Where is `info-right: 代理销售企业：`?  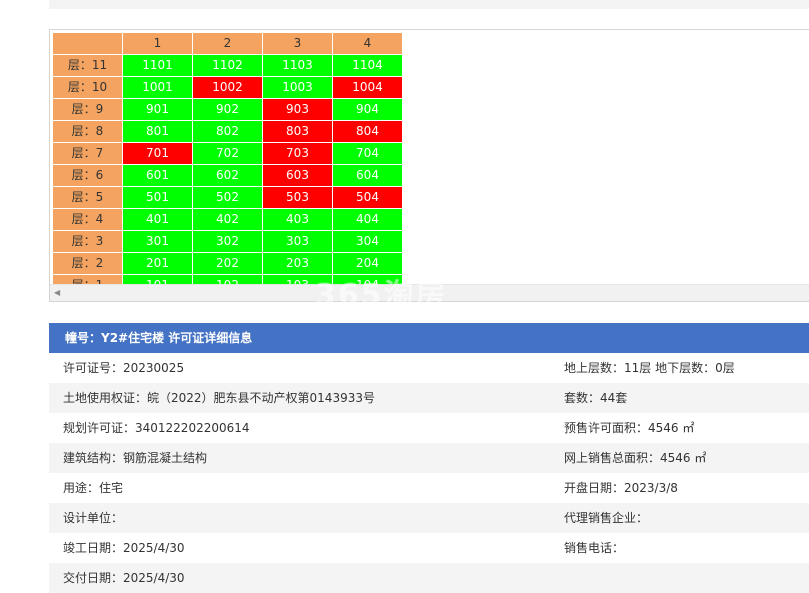 info-right: 代理销售企业： is located at coordinates (606, 518).